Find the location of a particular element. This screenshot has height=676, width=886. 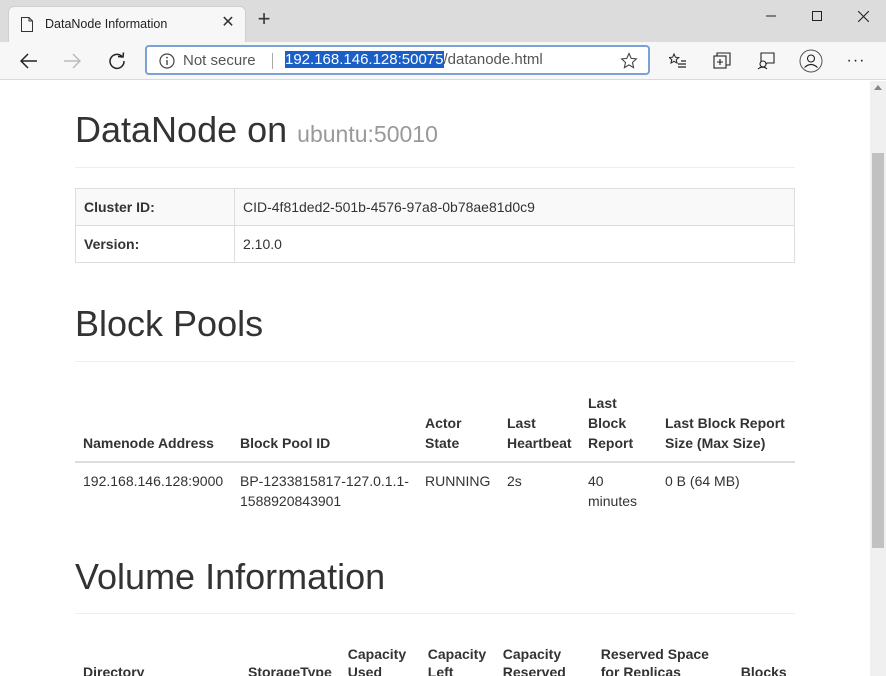

column-header: Capacity Left is located at coordinates (457, 661).